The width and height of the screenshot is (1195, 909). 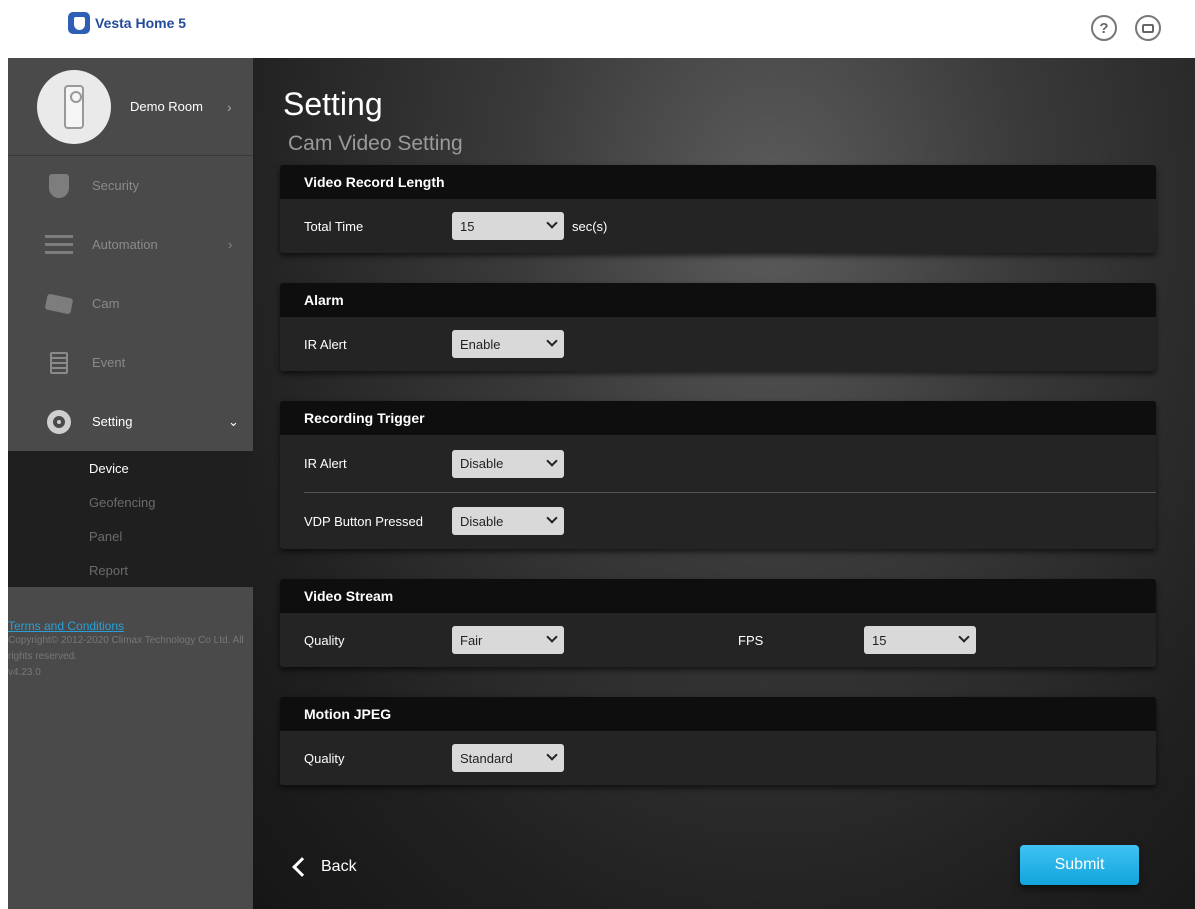 I want to click on app-logo: Vesta Home 5, so click(x=127, y=23).